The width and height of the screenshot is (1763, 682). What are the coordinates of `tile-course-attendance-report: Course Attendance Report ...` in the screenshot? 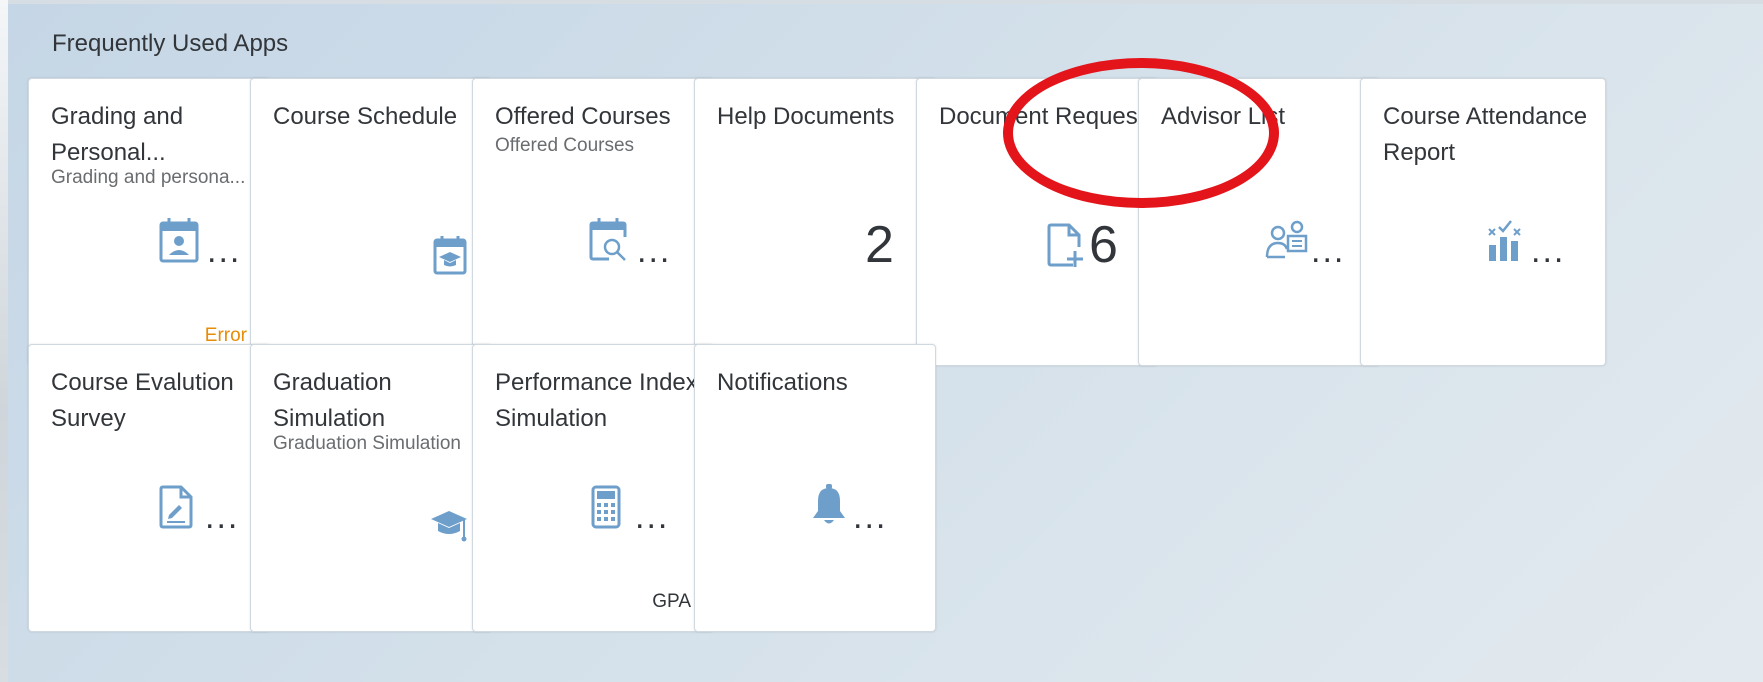 It's located at (1483, 222).